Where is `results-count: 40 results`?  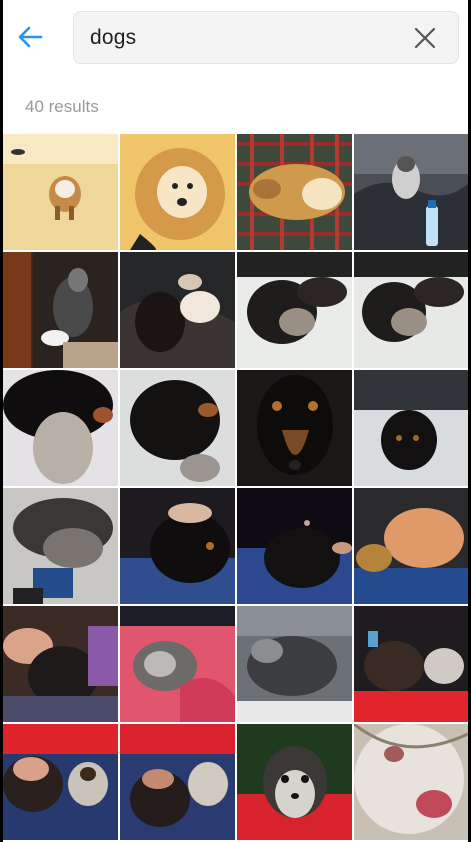 results-count: 40 results is located at coordinates (62, 106).